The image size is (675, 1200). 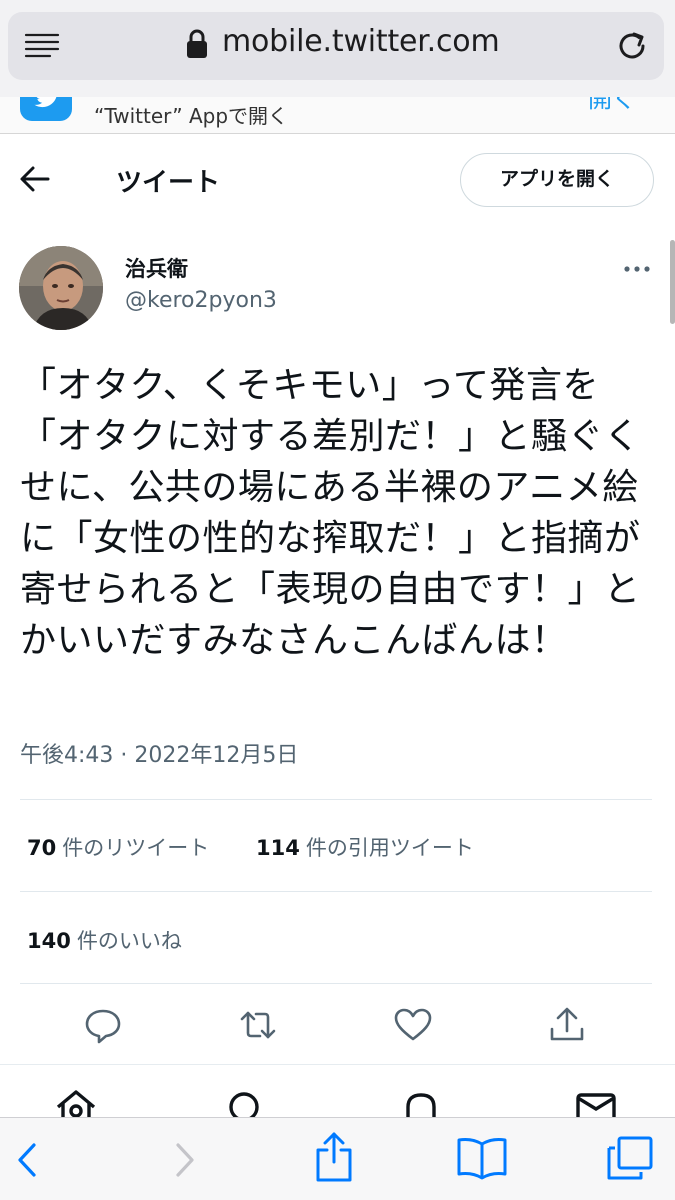 I want to click on tweet-timestamp: 午後4:43 · 2022年12月5日, so click(x=159, y=753).